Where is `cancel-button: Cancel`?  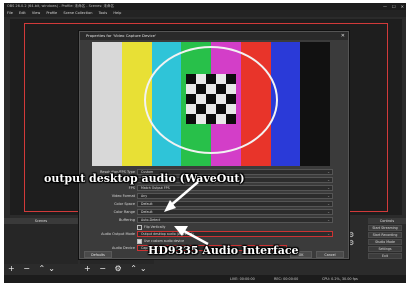 cancel-button: Cancel is located at coordinates (330, 254).